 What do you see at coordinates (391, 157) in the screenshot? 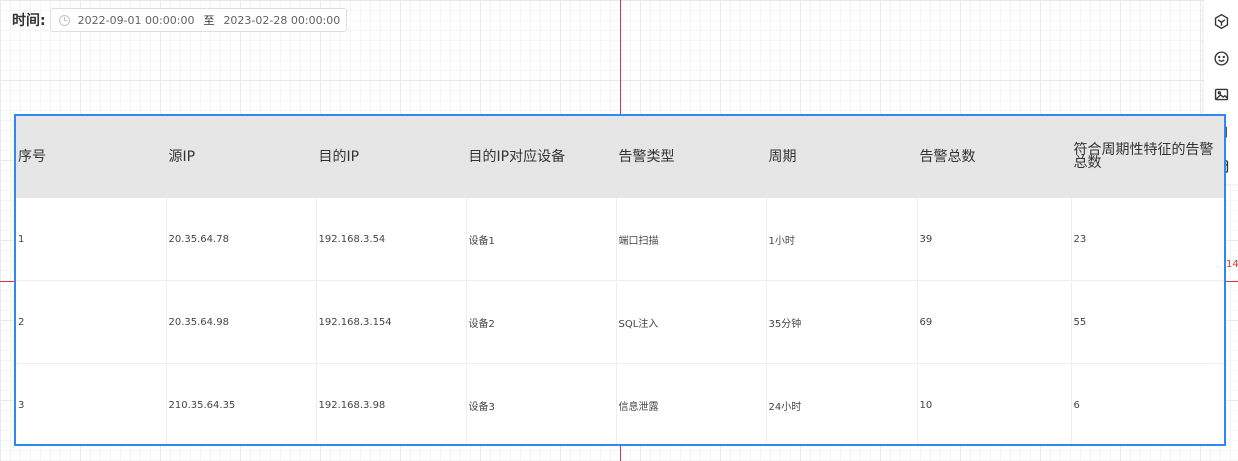
I see `column-header-dest-ip: 目的IP` at bounding box center [391, 157].